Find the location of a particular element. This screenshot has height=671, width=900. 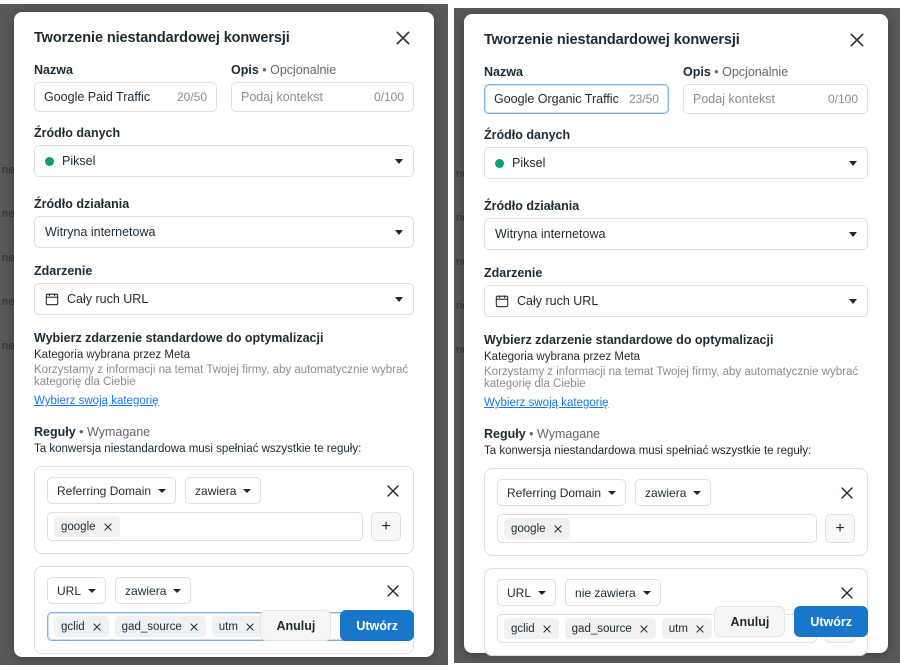

rule-token: google is located at coordinates (537, 528).